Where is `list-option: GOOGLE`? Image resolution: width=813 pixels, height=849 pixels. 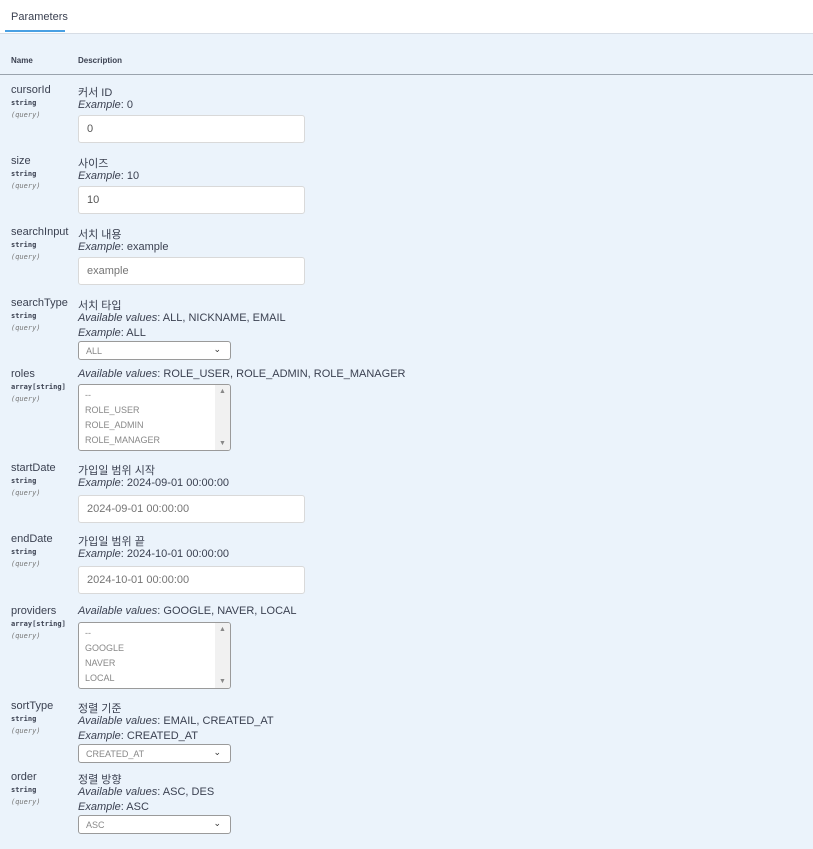
list-option: GOOGLE is located at coordinates (104, 648).